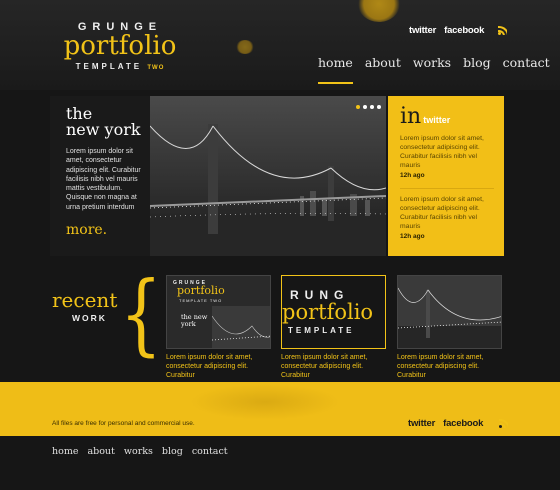 Image resolution: width=560 pixels, height=490 pixels. Describe the element at coordinates (141, 313) in the screenshot. I see `curly-brace-decoration: {` at that location.